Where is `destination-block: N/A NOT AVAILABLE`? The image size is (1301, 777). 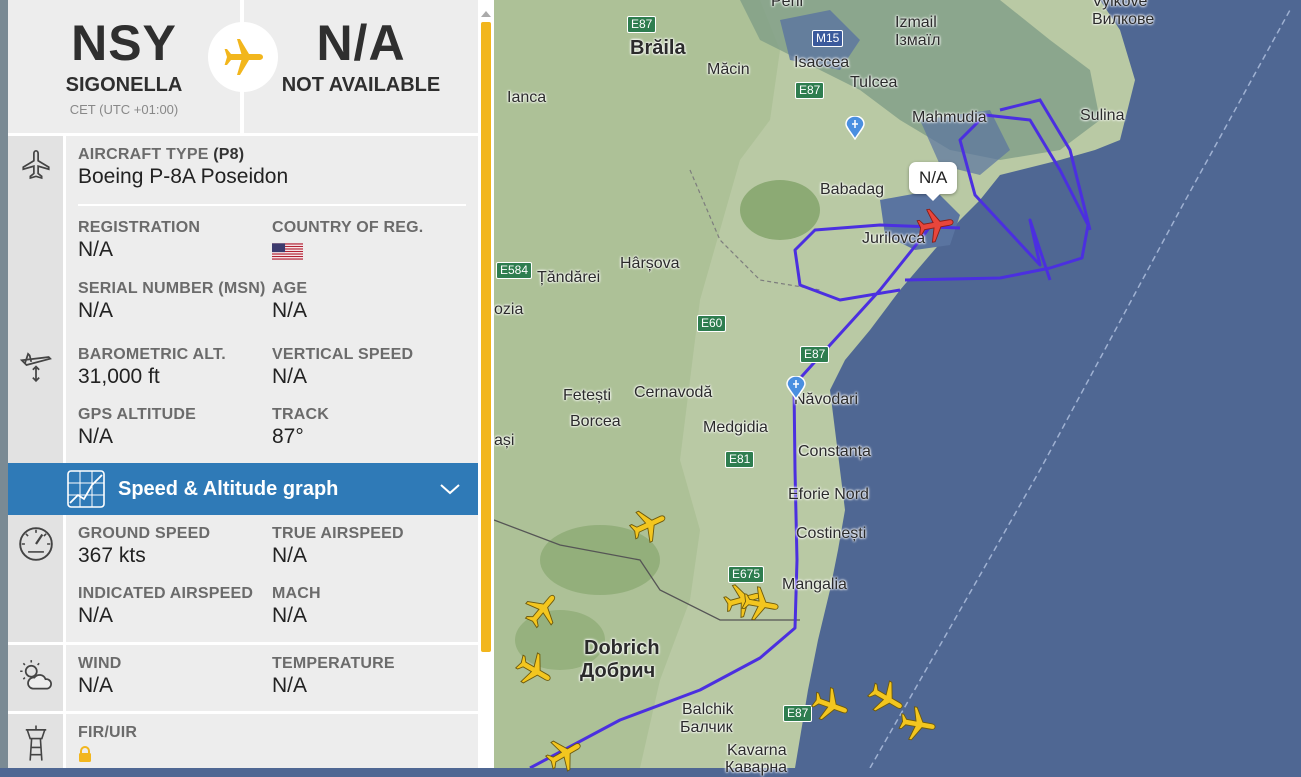
destination-block: N/A NOT AVAILABLE is located at coordinates (361, 66).